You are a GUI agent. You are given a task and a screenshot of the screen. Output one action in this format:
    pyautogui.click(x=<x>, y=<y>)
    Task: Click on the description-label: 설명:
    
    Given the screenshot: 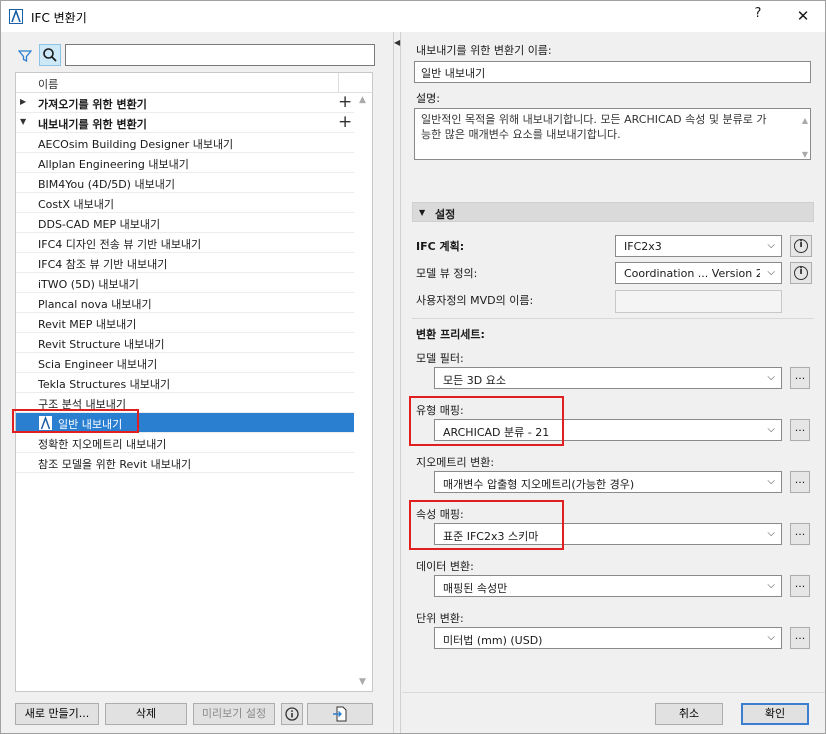 What is the action you would take?
    pyautogui.click(x=428, y=98)
    